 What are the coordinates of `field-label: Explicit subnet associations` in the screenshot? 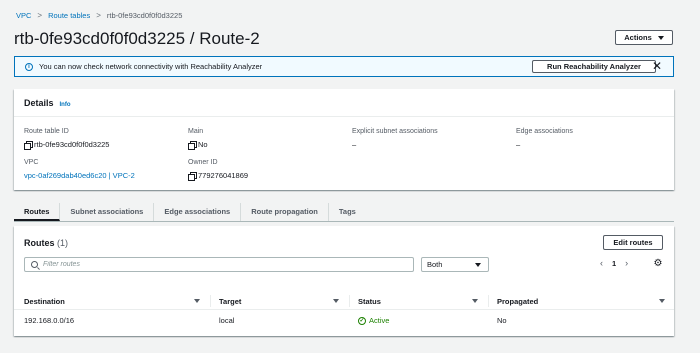 It's located at (395, 131).